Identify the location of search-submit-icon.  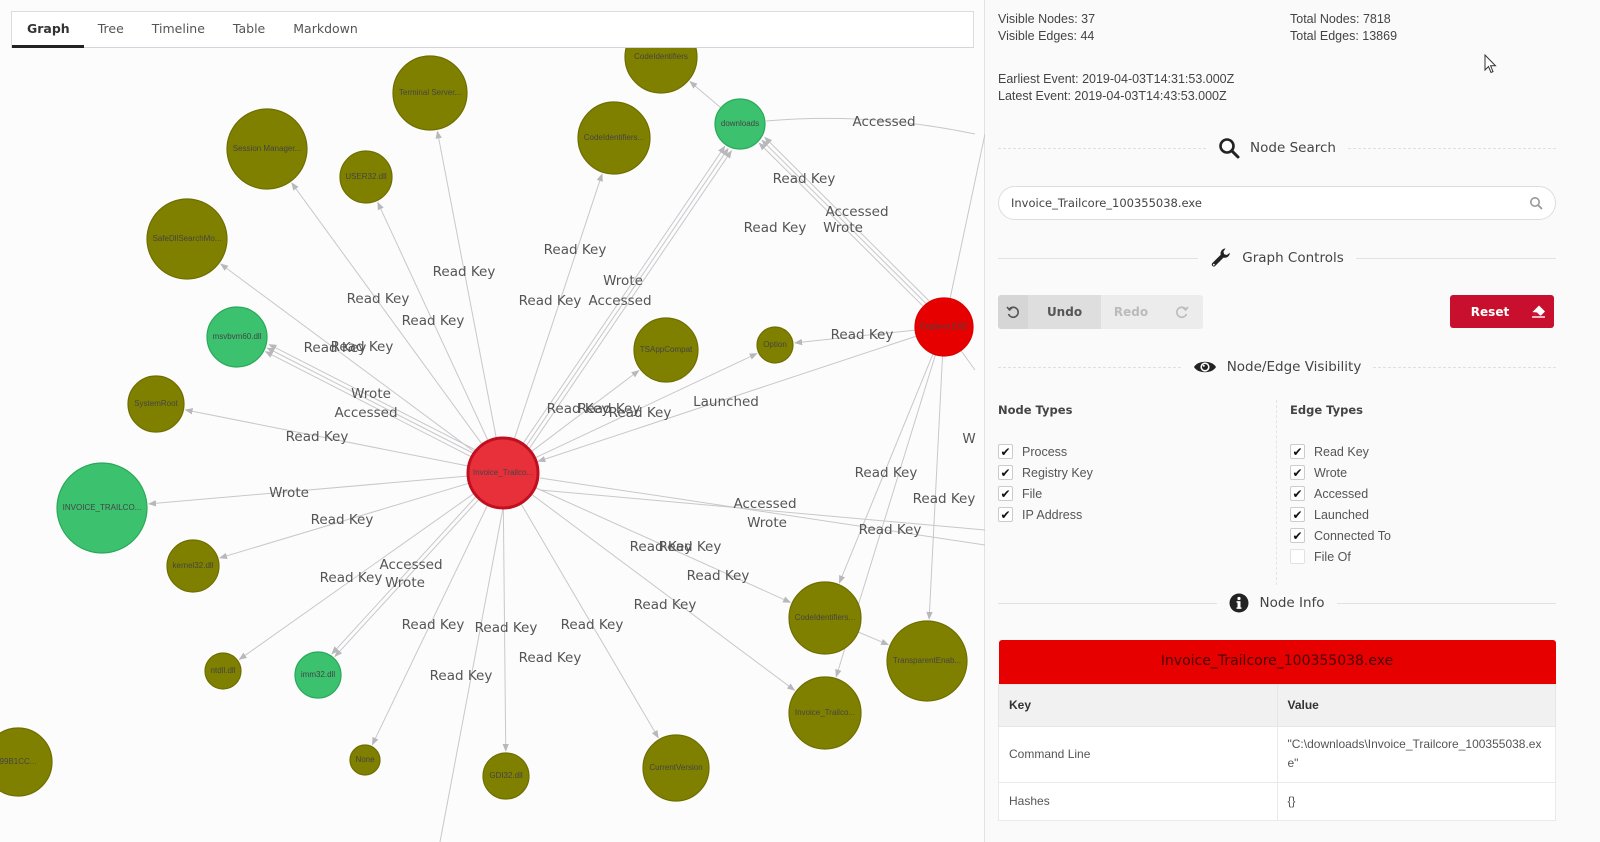
(1536, 203).